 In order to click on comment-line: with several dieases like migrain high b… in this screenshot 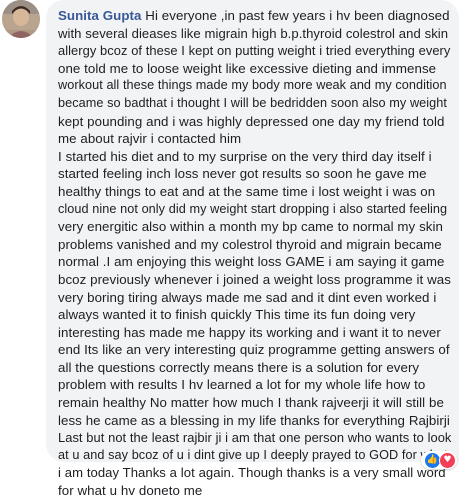, I will do `click(253, 33)`.